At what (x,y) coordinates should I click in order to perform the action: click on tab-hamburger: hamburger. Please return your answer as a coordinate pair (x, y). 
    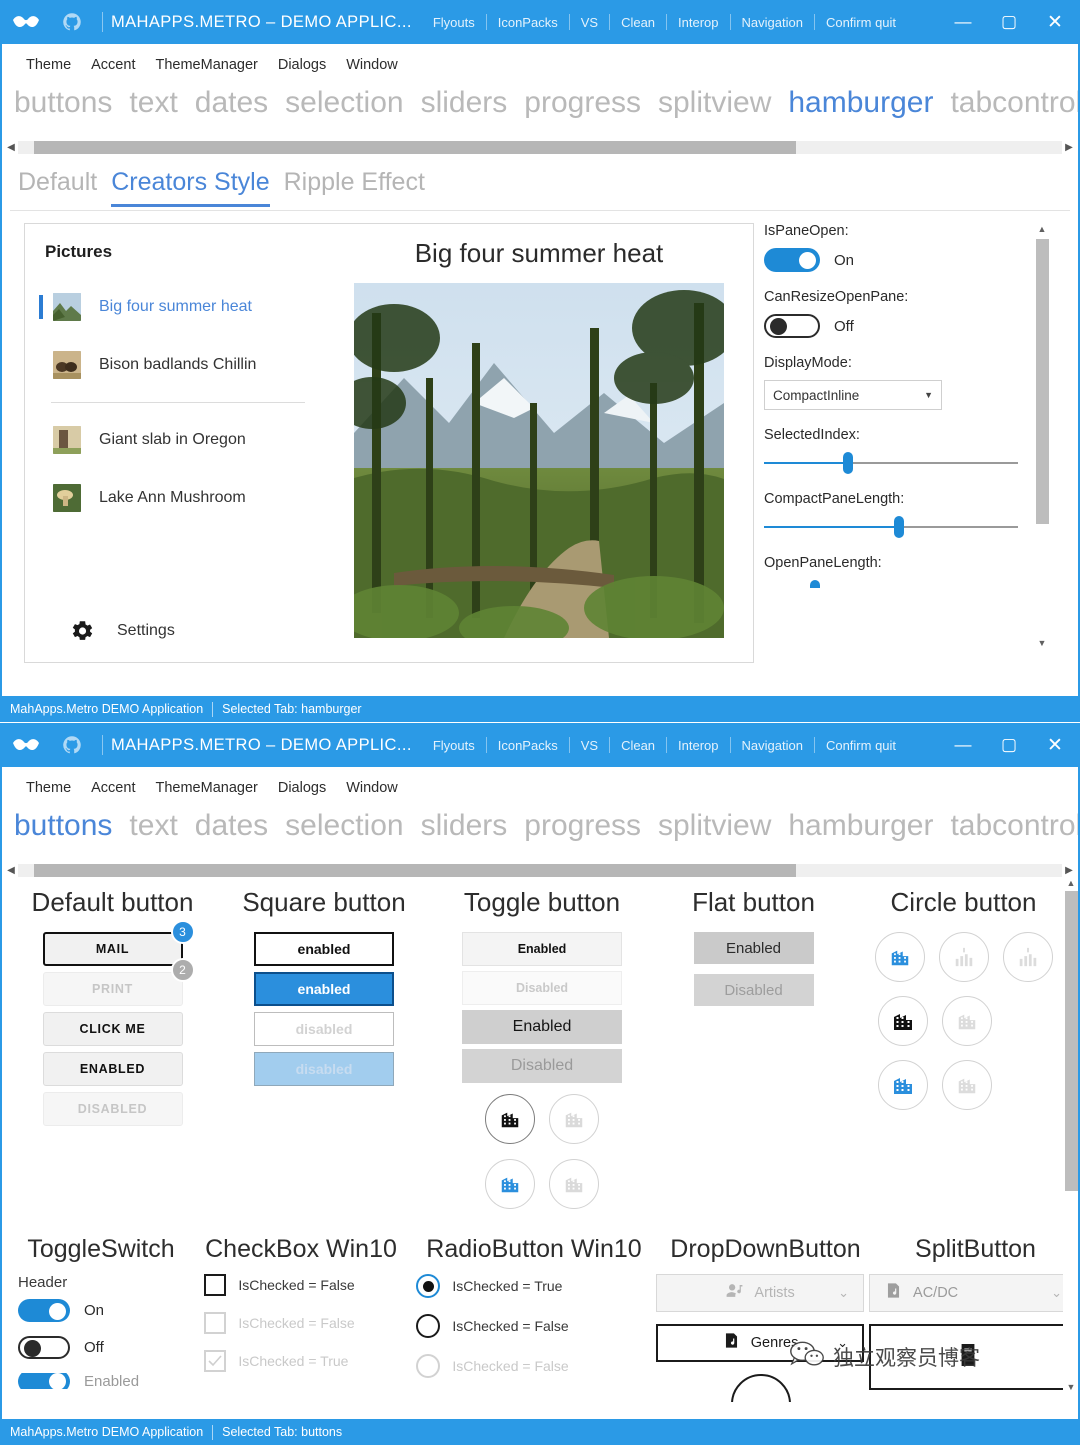
    Looking at the image, I should click on (860, 826).